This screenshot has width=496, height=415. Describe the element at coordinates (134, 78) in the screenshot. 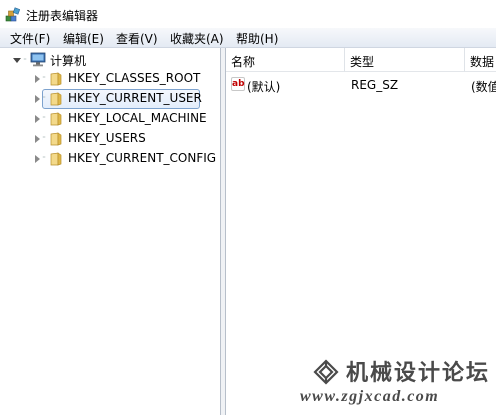

I see `tree-node-label: HKEY_CLASSES_ROOT` at that location.